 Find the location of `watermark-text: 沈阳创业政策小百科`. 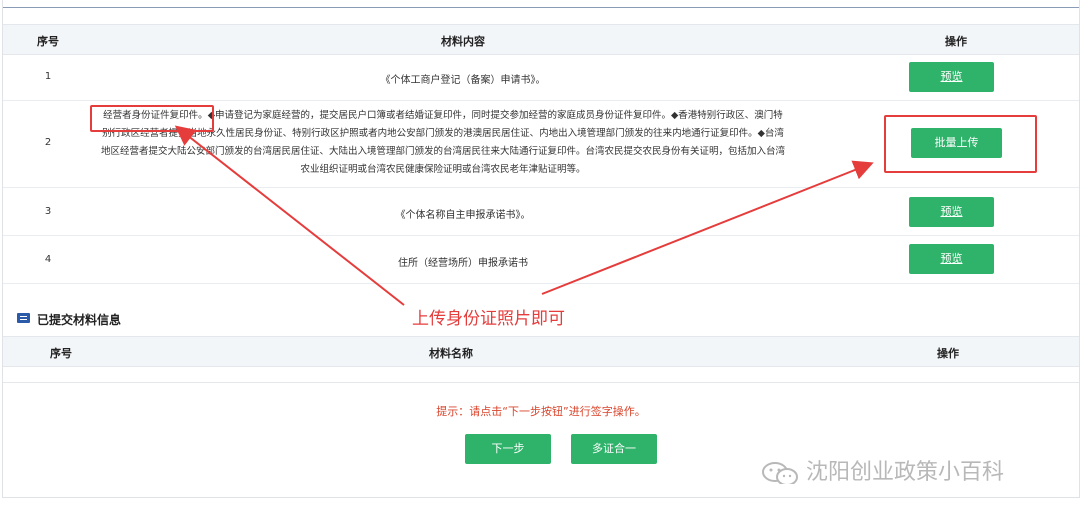

watermark-text: 沈阳创业政策小百科 is located at coordinates (905, 472).